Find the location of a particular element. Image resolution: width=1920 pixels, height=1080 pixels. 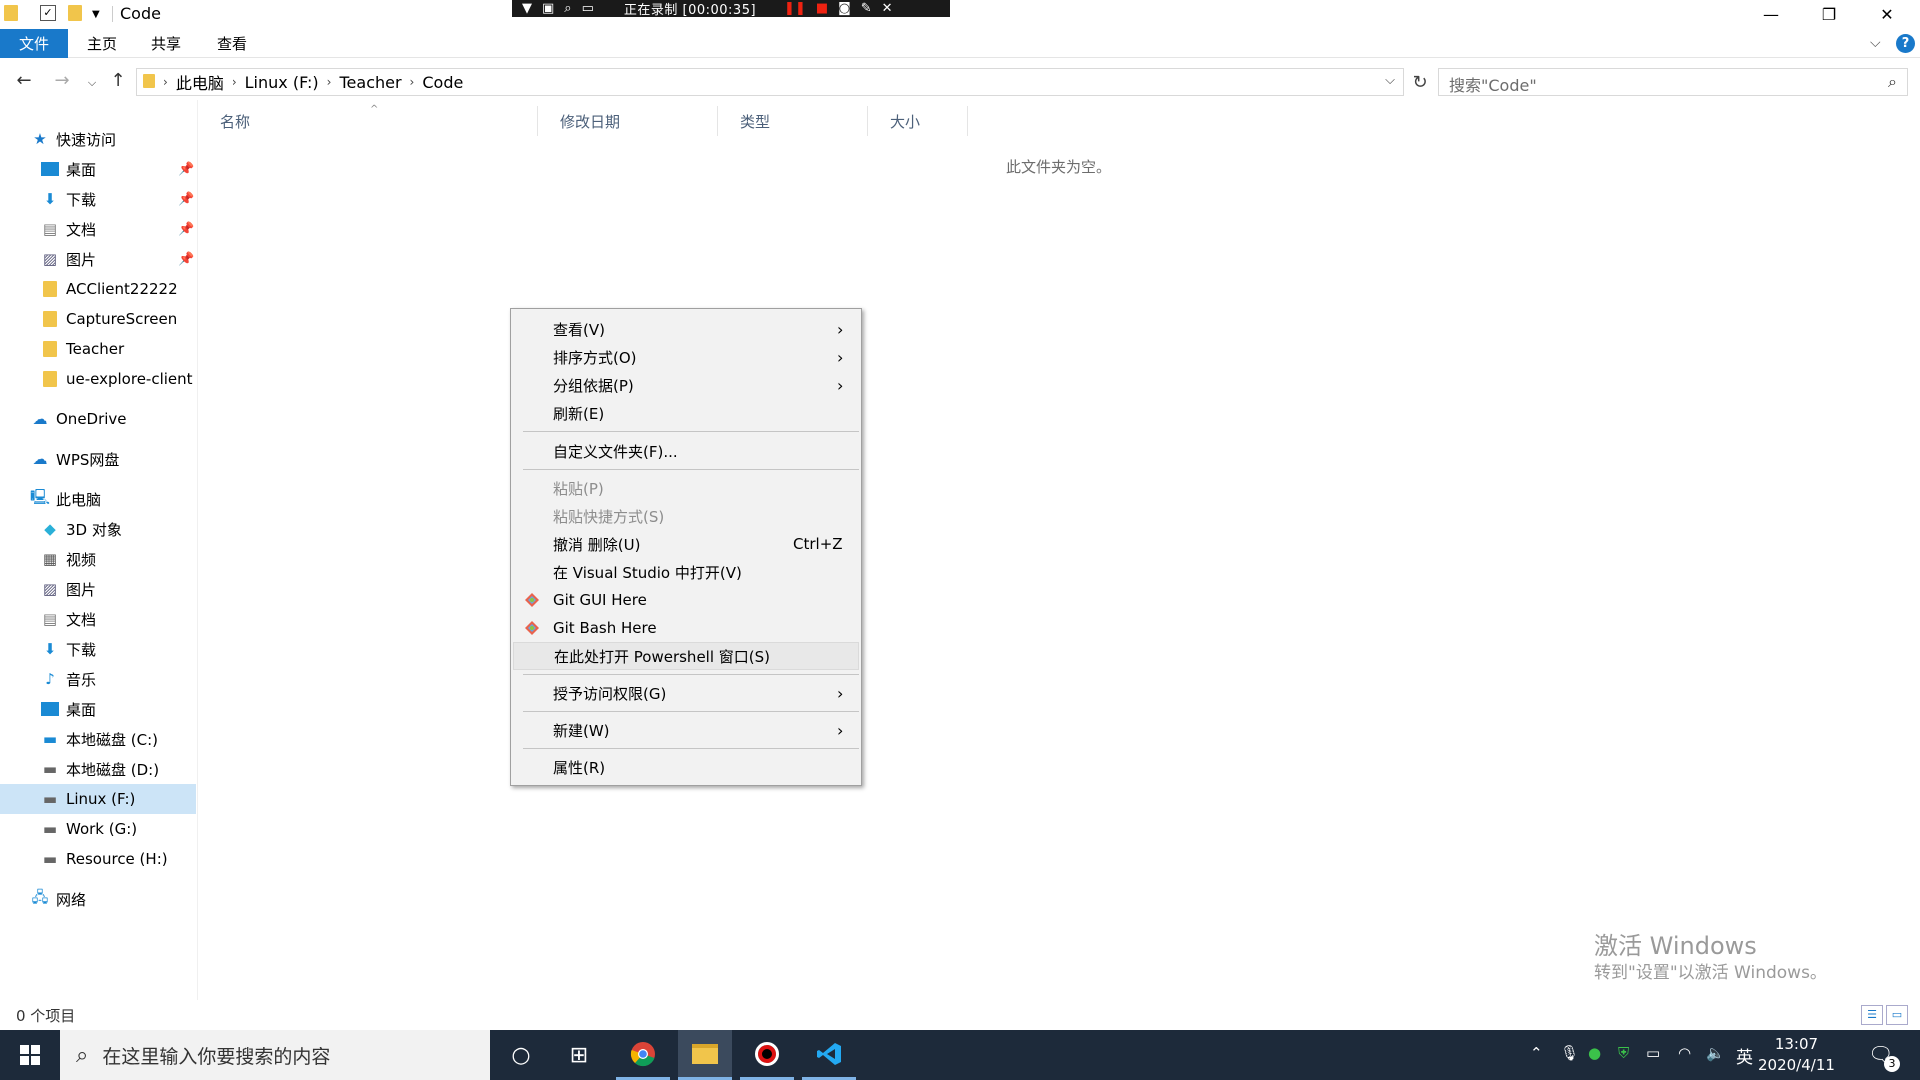

screen-icon: ▣ is located at coordinates (548, 8).